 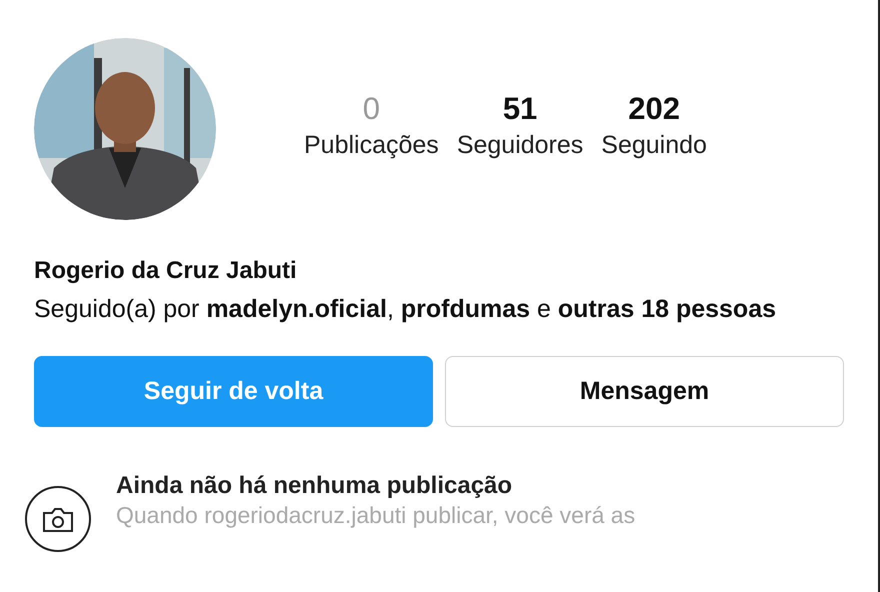 What do you see at coordinates (376, 515) in the screenshot?
I see `empty-description: Quando rogeriodacruz.jabuti publicar, você verá as` at bounding box center [376, 515].